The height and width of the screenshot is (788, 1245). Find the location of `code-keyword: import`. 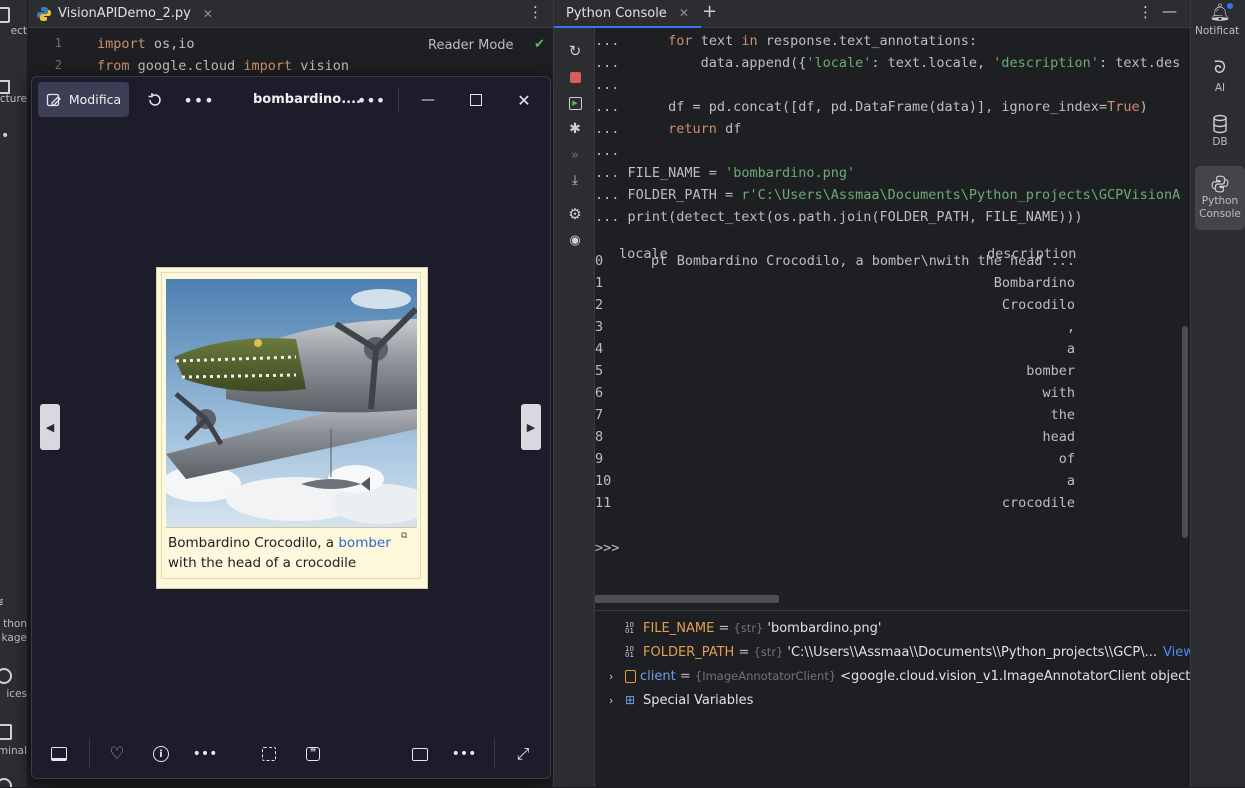

code-keyword: import is located at coordinates (268, 66).